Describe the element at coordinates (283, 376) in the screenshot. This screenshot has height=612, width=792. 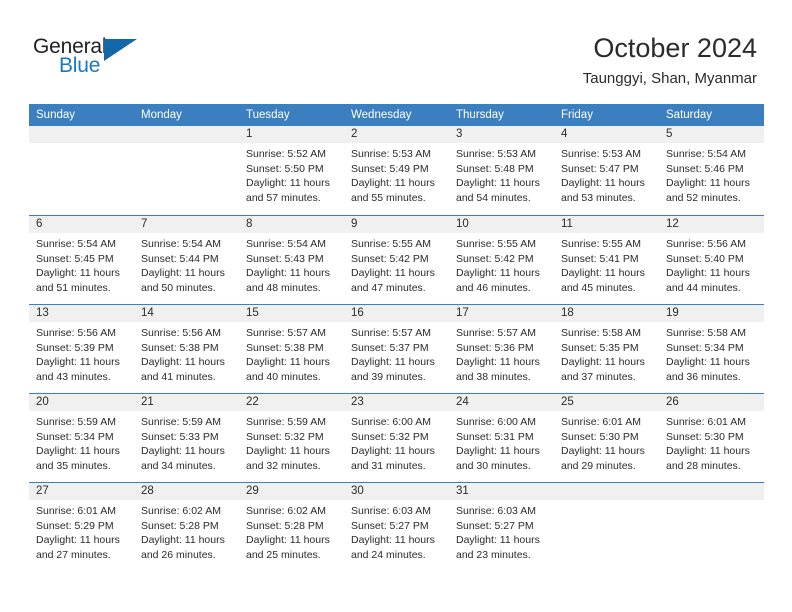
I see `daylight-duration-line2: and 40 minutes.` at that location.